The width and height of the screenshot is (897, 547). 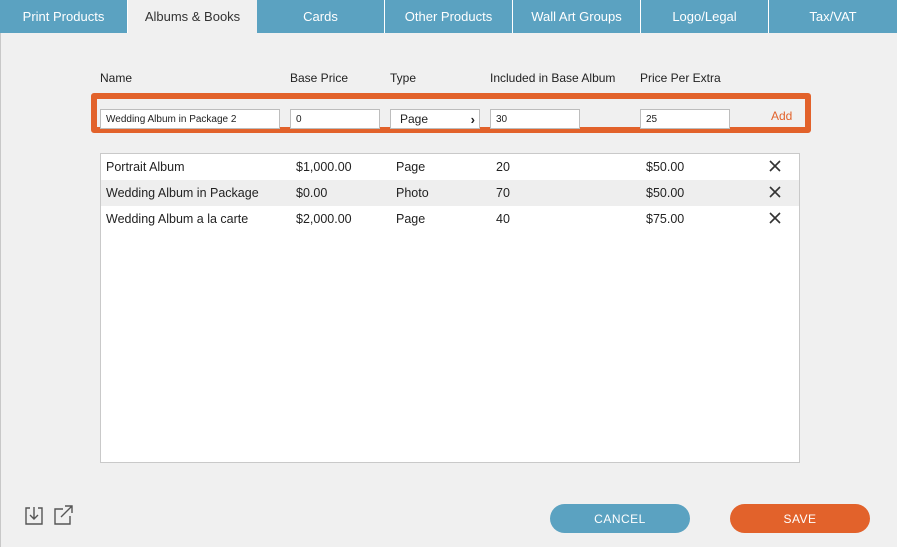 What do you see at coordinates (781, 116) in the screenshot?
I see `add-button: Add` at bounding box center [781, 116].